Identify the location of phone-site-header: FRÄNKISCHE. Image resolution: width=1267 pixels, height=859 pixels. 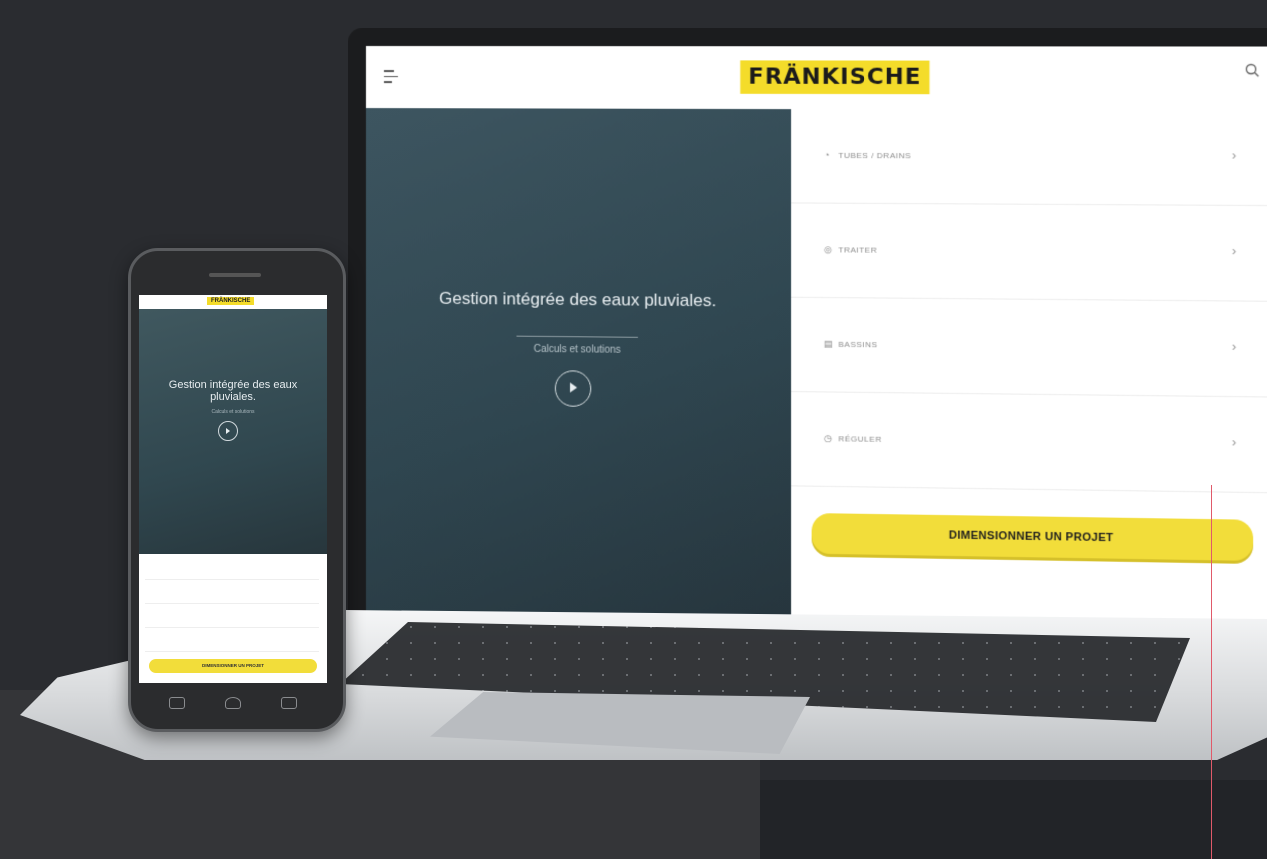
(233, 302).